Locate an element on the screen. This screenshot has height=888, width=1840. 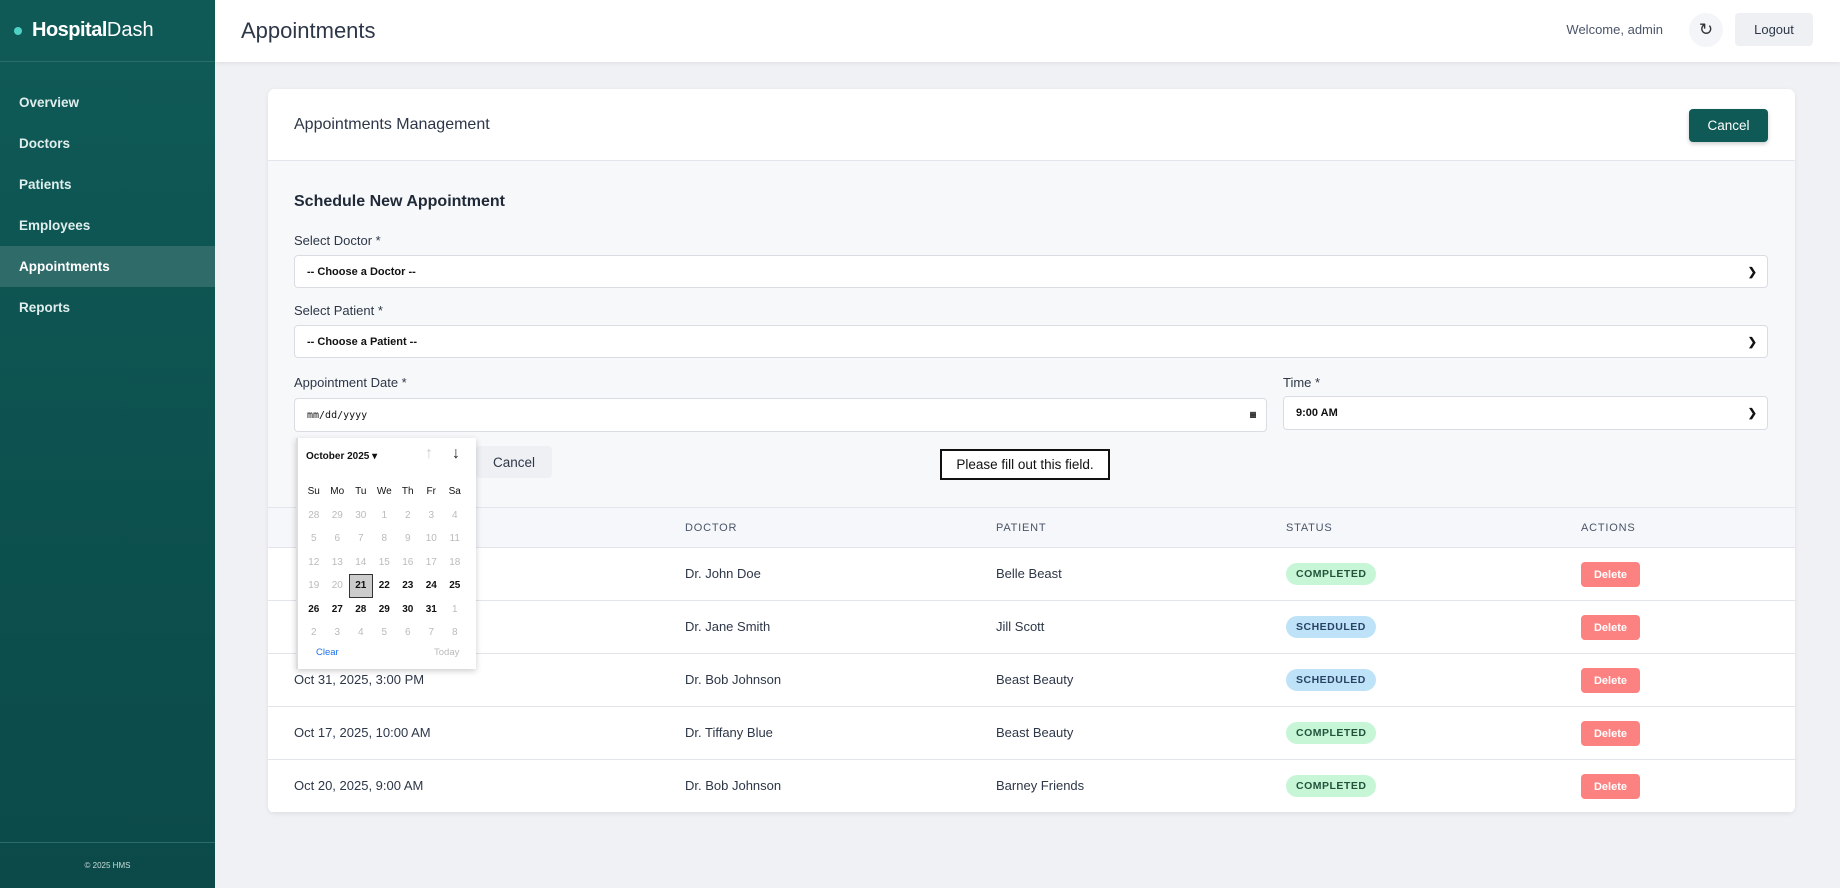
calendar-day: 20 is located at coordinates (338, 586).